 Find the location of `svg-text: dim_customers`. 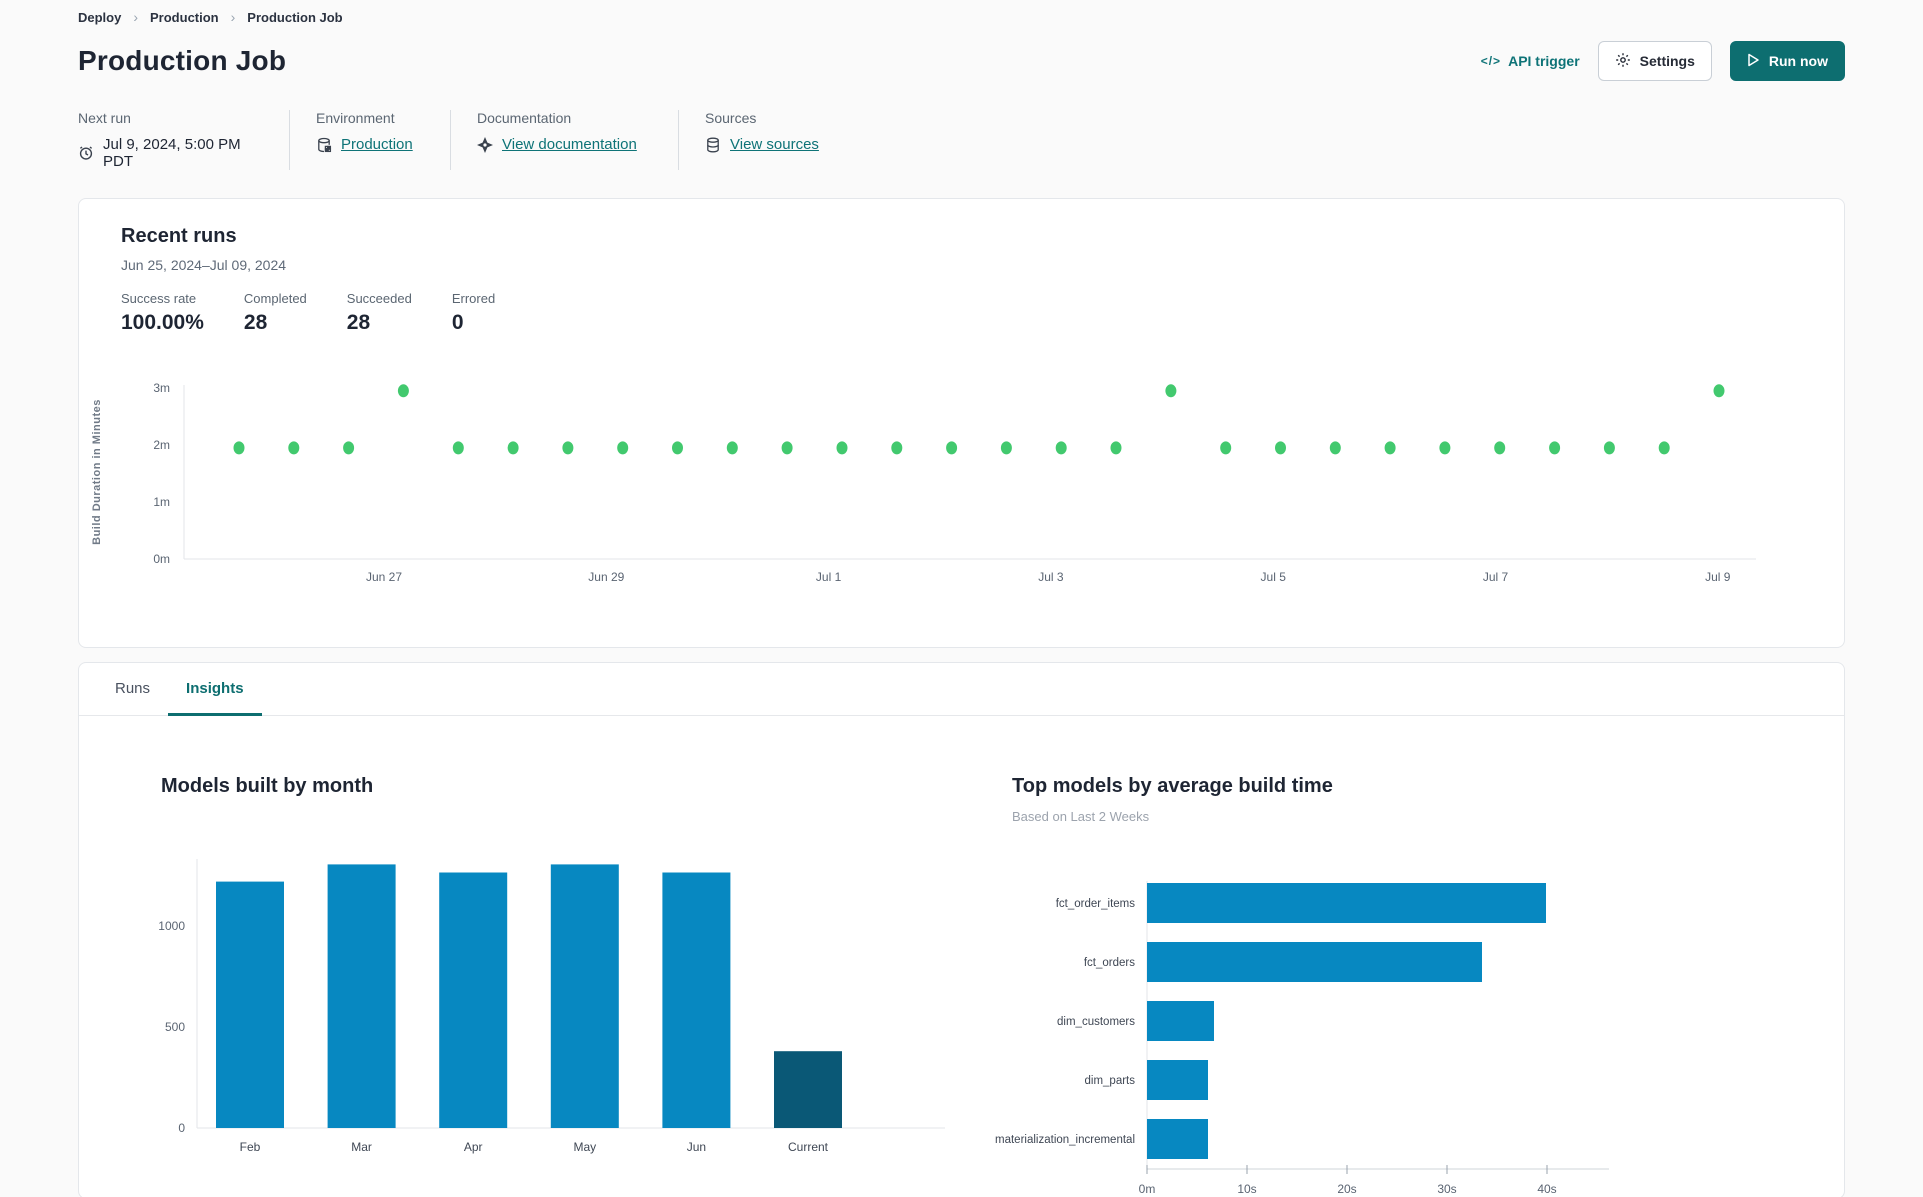

svg-text: dim_customers is located at coordinates (1096, 1022).